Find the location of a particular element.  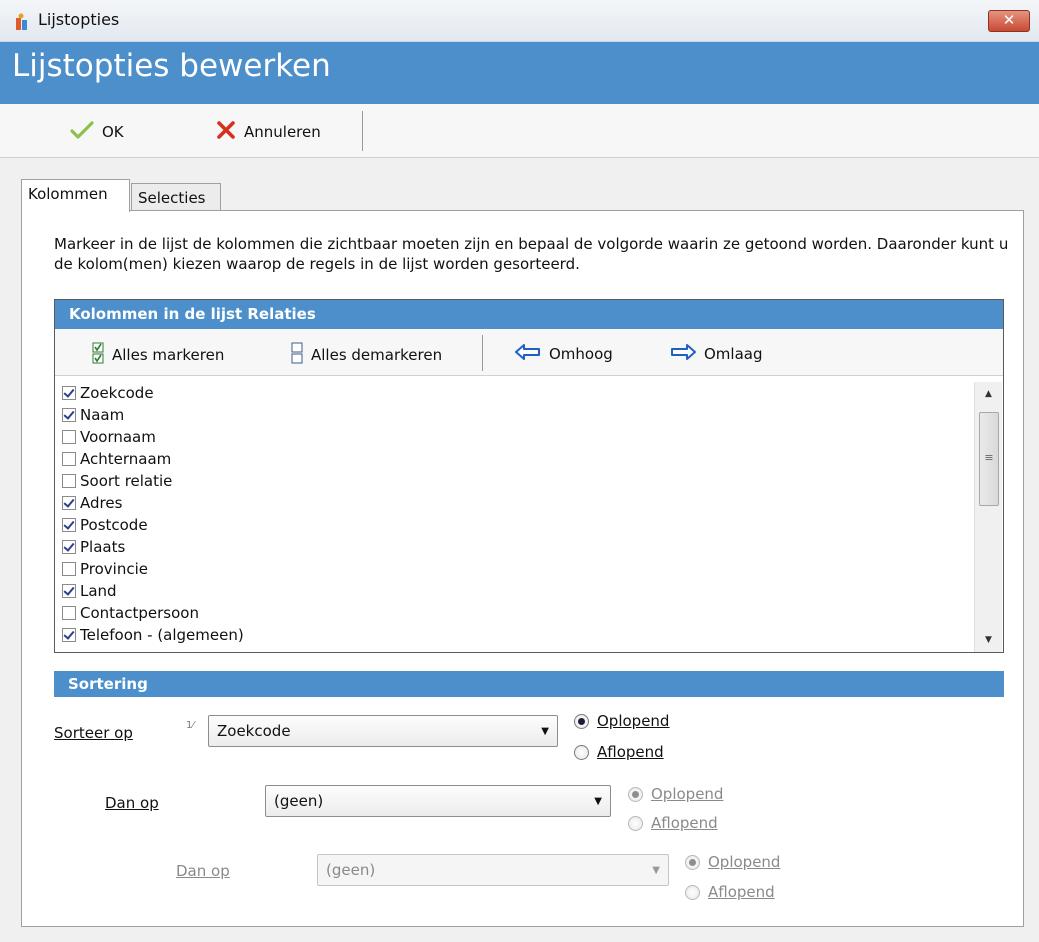

ok-label: OK is located at coordinates (113, 132).